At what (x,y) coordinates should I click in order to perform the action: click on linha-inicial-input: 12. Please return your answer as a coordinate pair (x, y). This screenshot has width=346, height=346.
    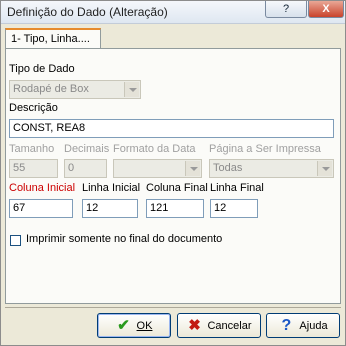
    Looking at the image, I should click on (110, 208).